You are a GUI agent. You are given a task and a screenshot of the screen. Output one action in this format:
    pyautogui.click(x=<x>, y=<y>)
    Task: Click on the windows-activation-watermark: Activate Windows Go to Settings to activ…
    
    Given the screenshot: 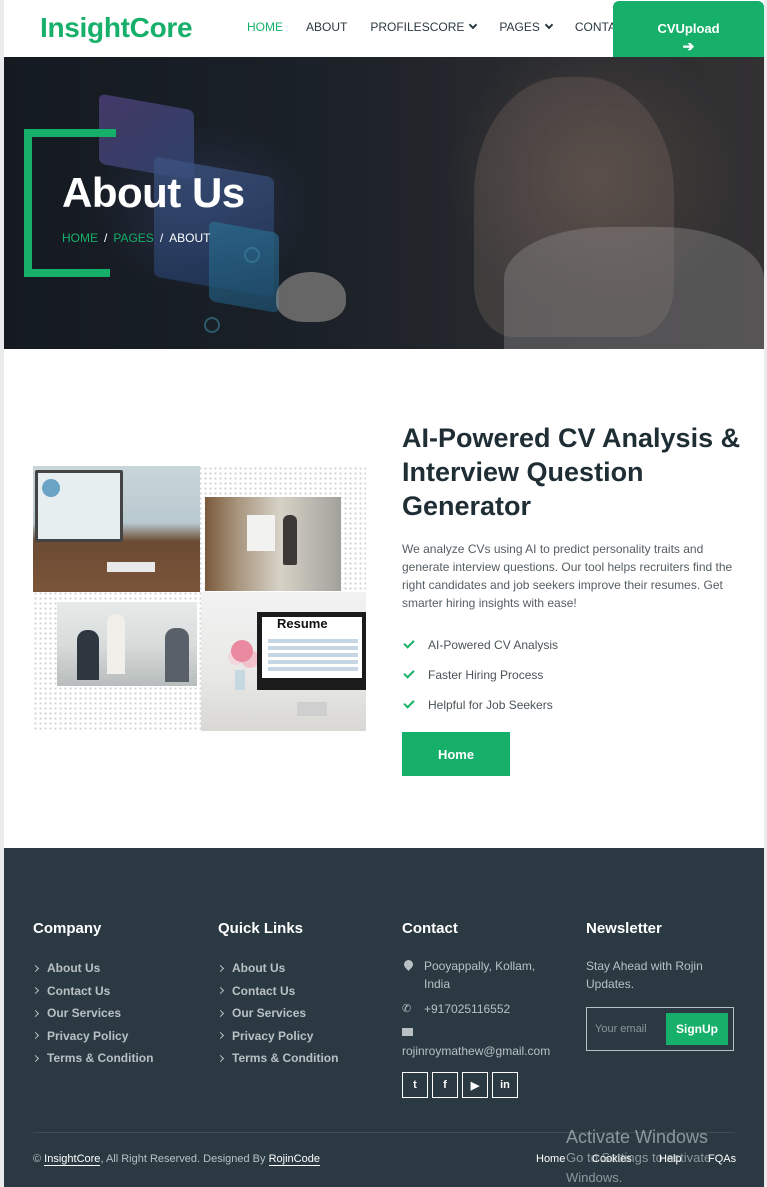 What is the action you would take?
    pyautogui.click(x=653, y=1156)
    